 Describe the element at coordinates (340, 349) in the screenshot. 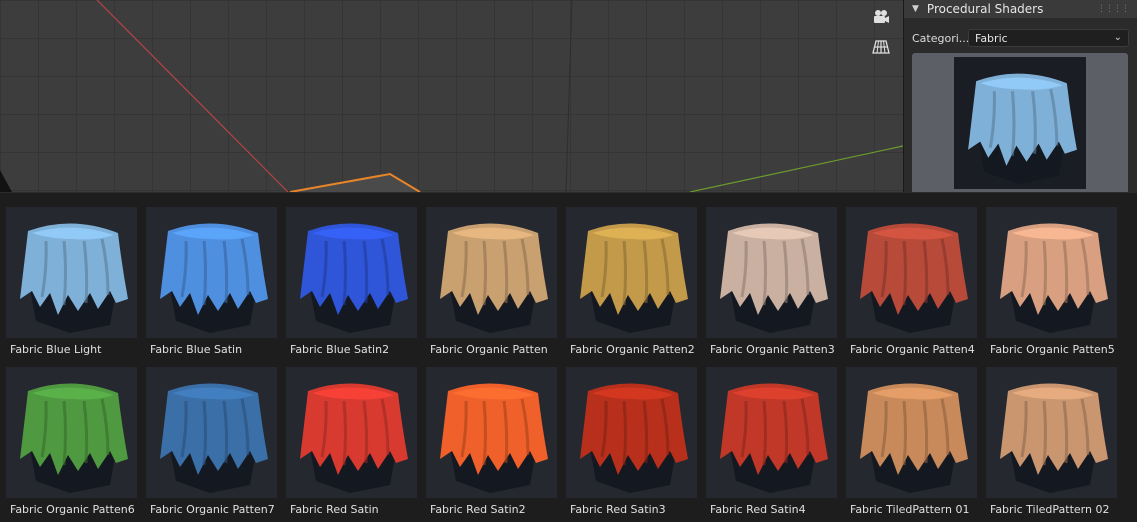

I see `material-label: Fabric Blue Satin2` at that location.